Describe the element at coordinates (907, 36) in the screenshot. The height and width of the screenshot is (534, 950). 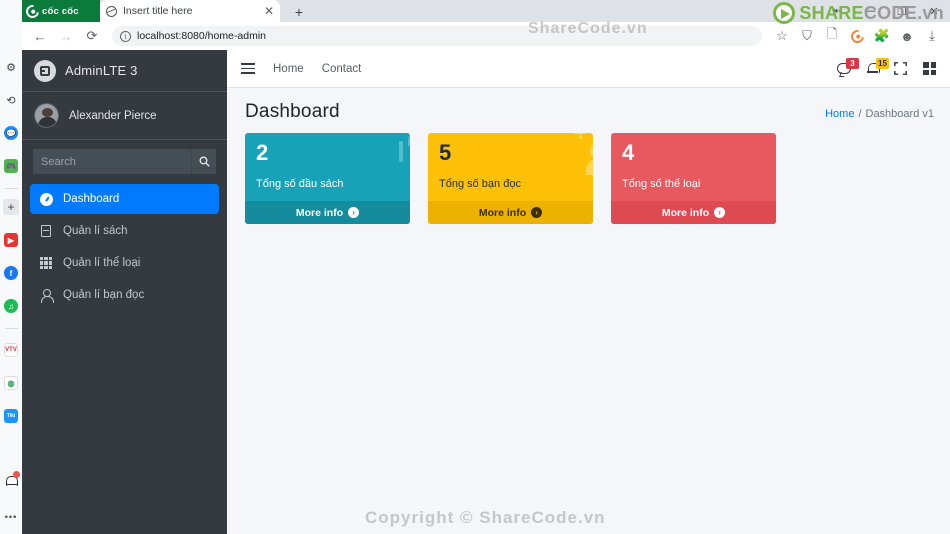
I see `emoji-icon: ☻` at that location.